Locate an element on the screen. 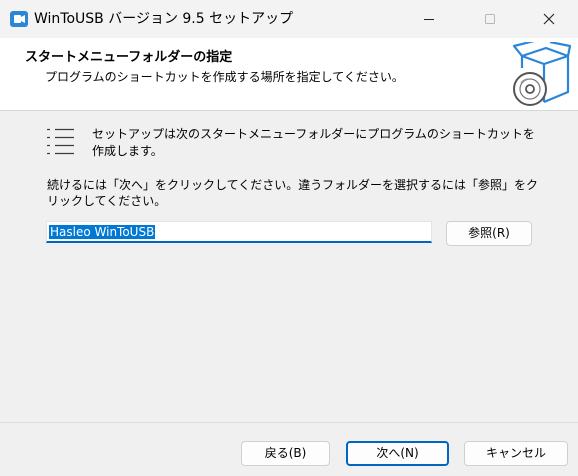  box-with-disc-icon is located at coordinates (541, 73).